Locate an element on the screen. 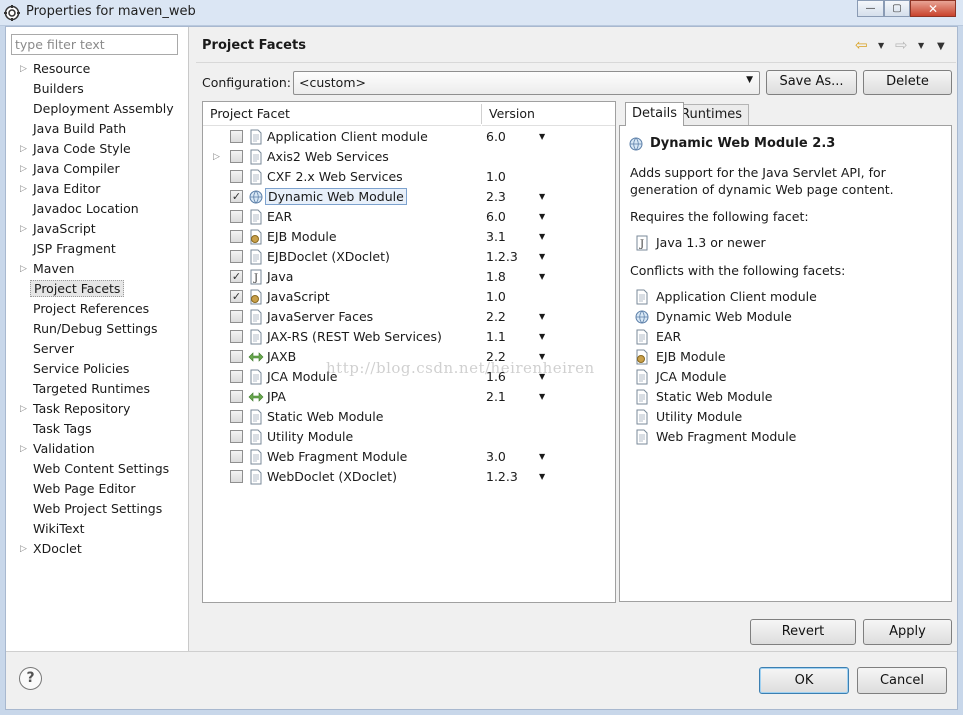 The height and width of the screenshot is (715, 963). sidebar-item-server: Server is located at coordinates (94, 349).